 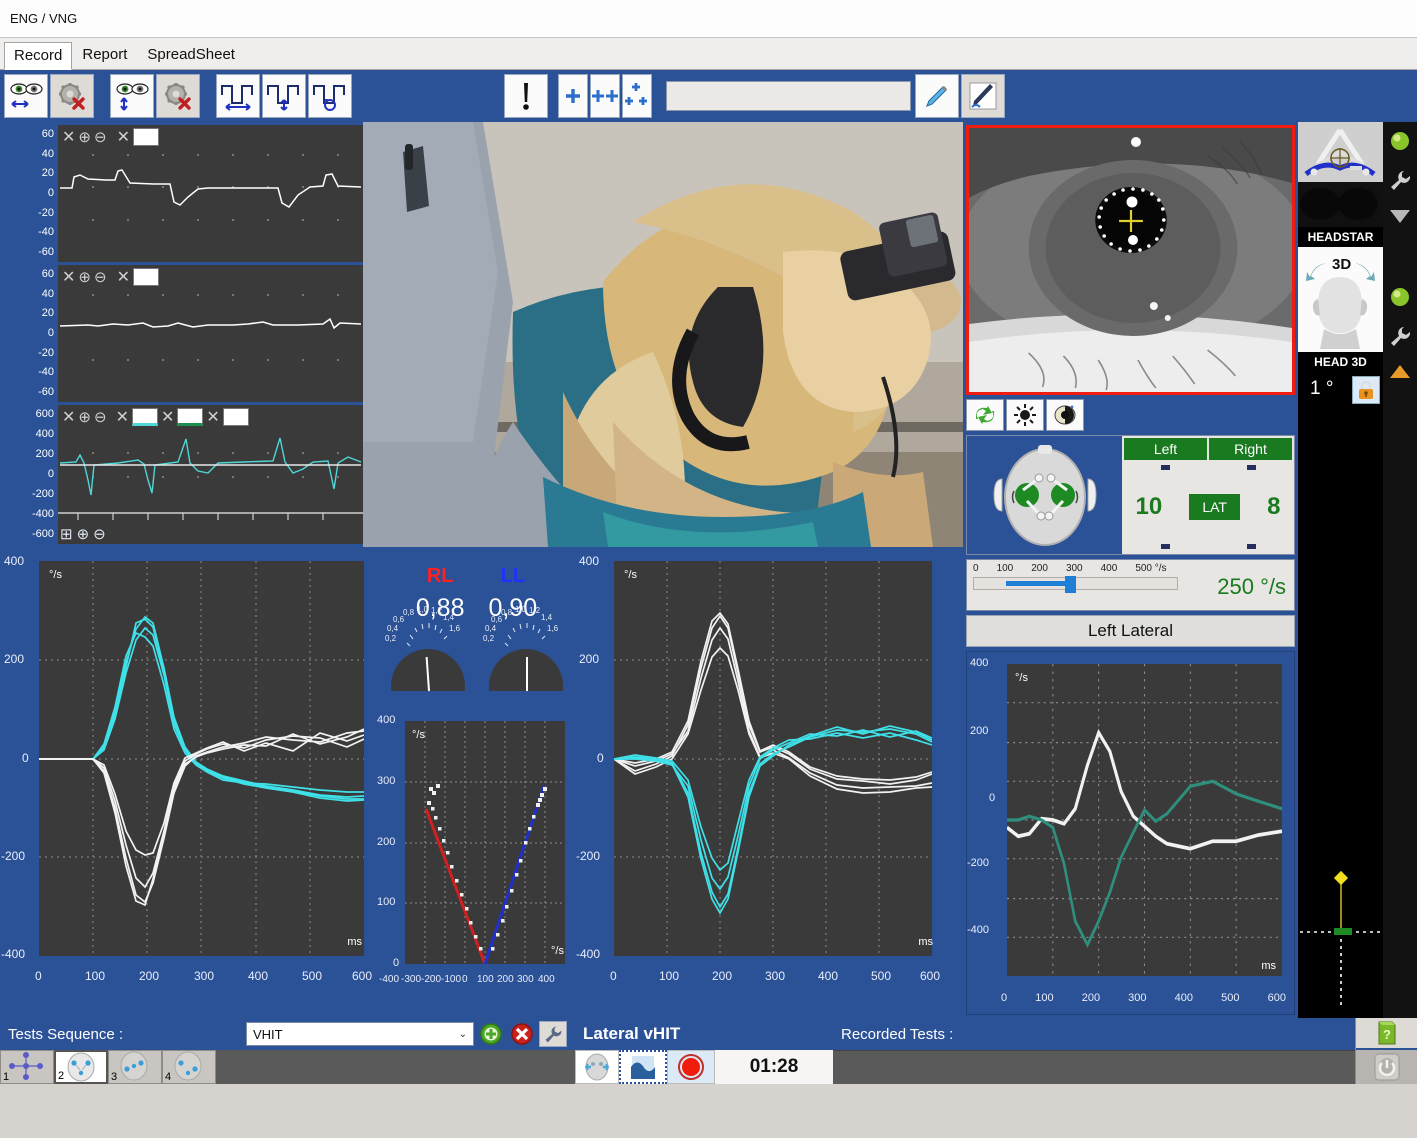 What do you see at coordinates (190, 417) in the screenshot?
I see `impulse-right-icon` at bounding box center [190, 417].